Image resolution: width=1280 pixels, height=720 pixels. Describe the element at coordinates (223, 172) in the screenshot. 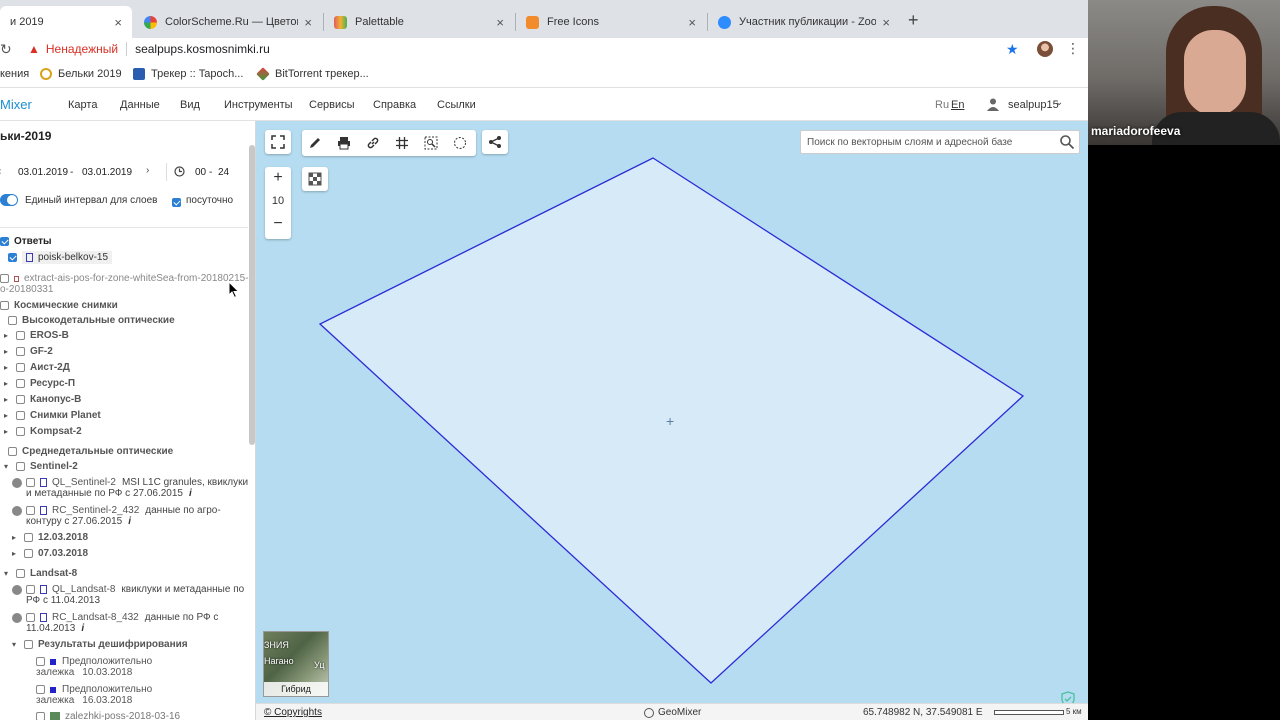

I see `time-to: 24` at that location.